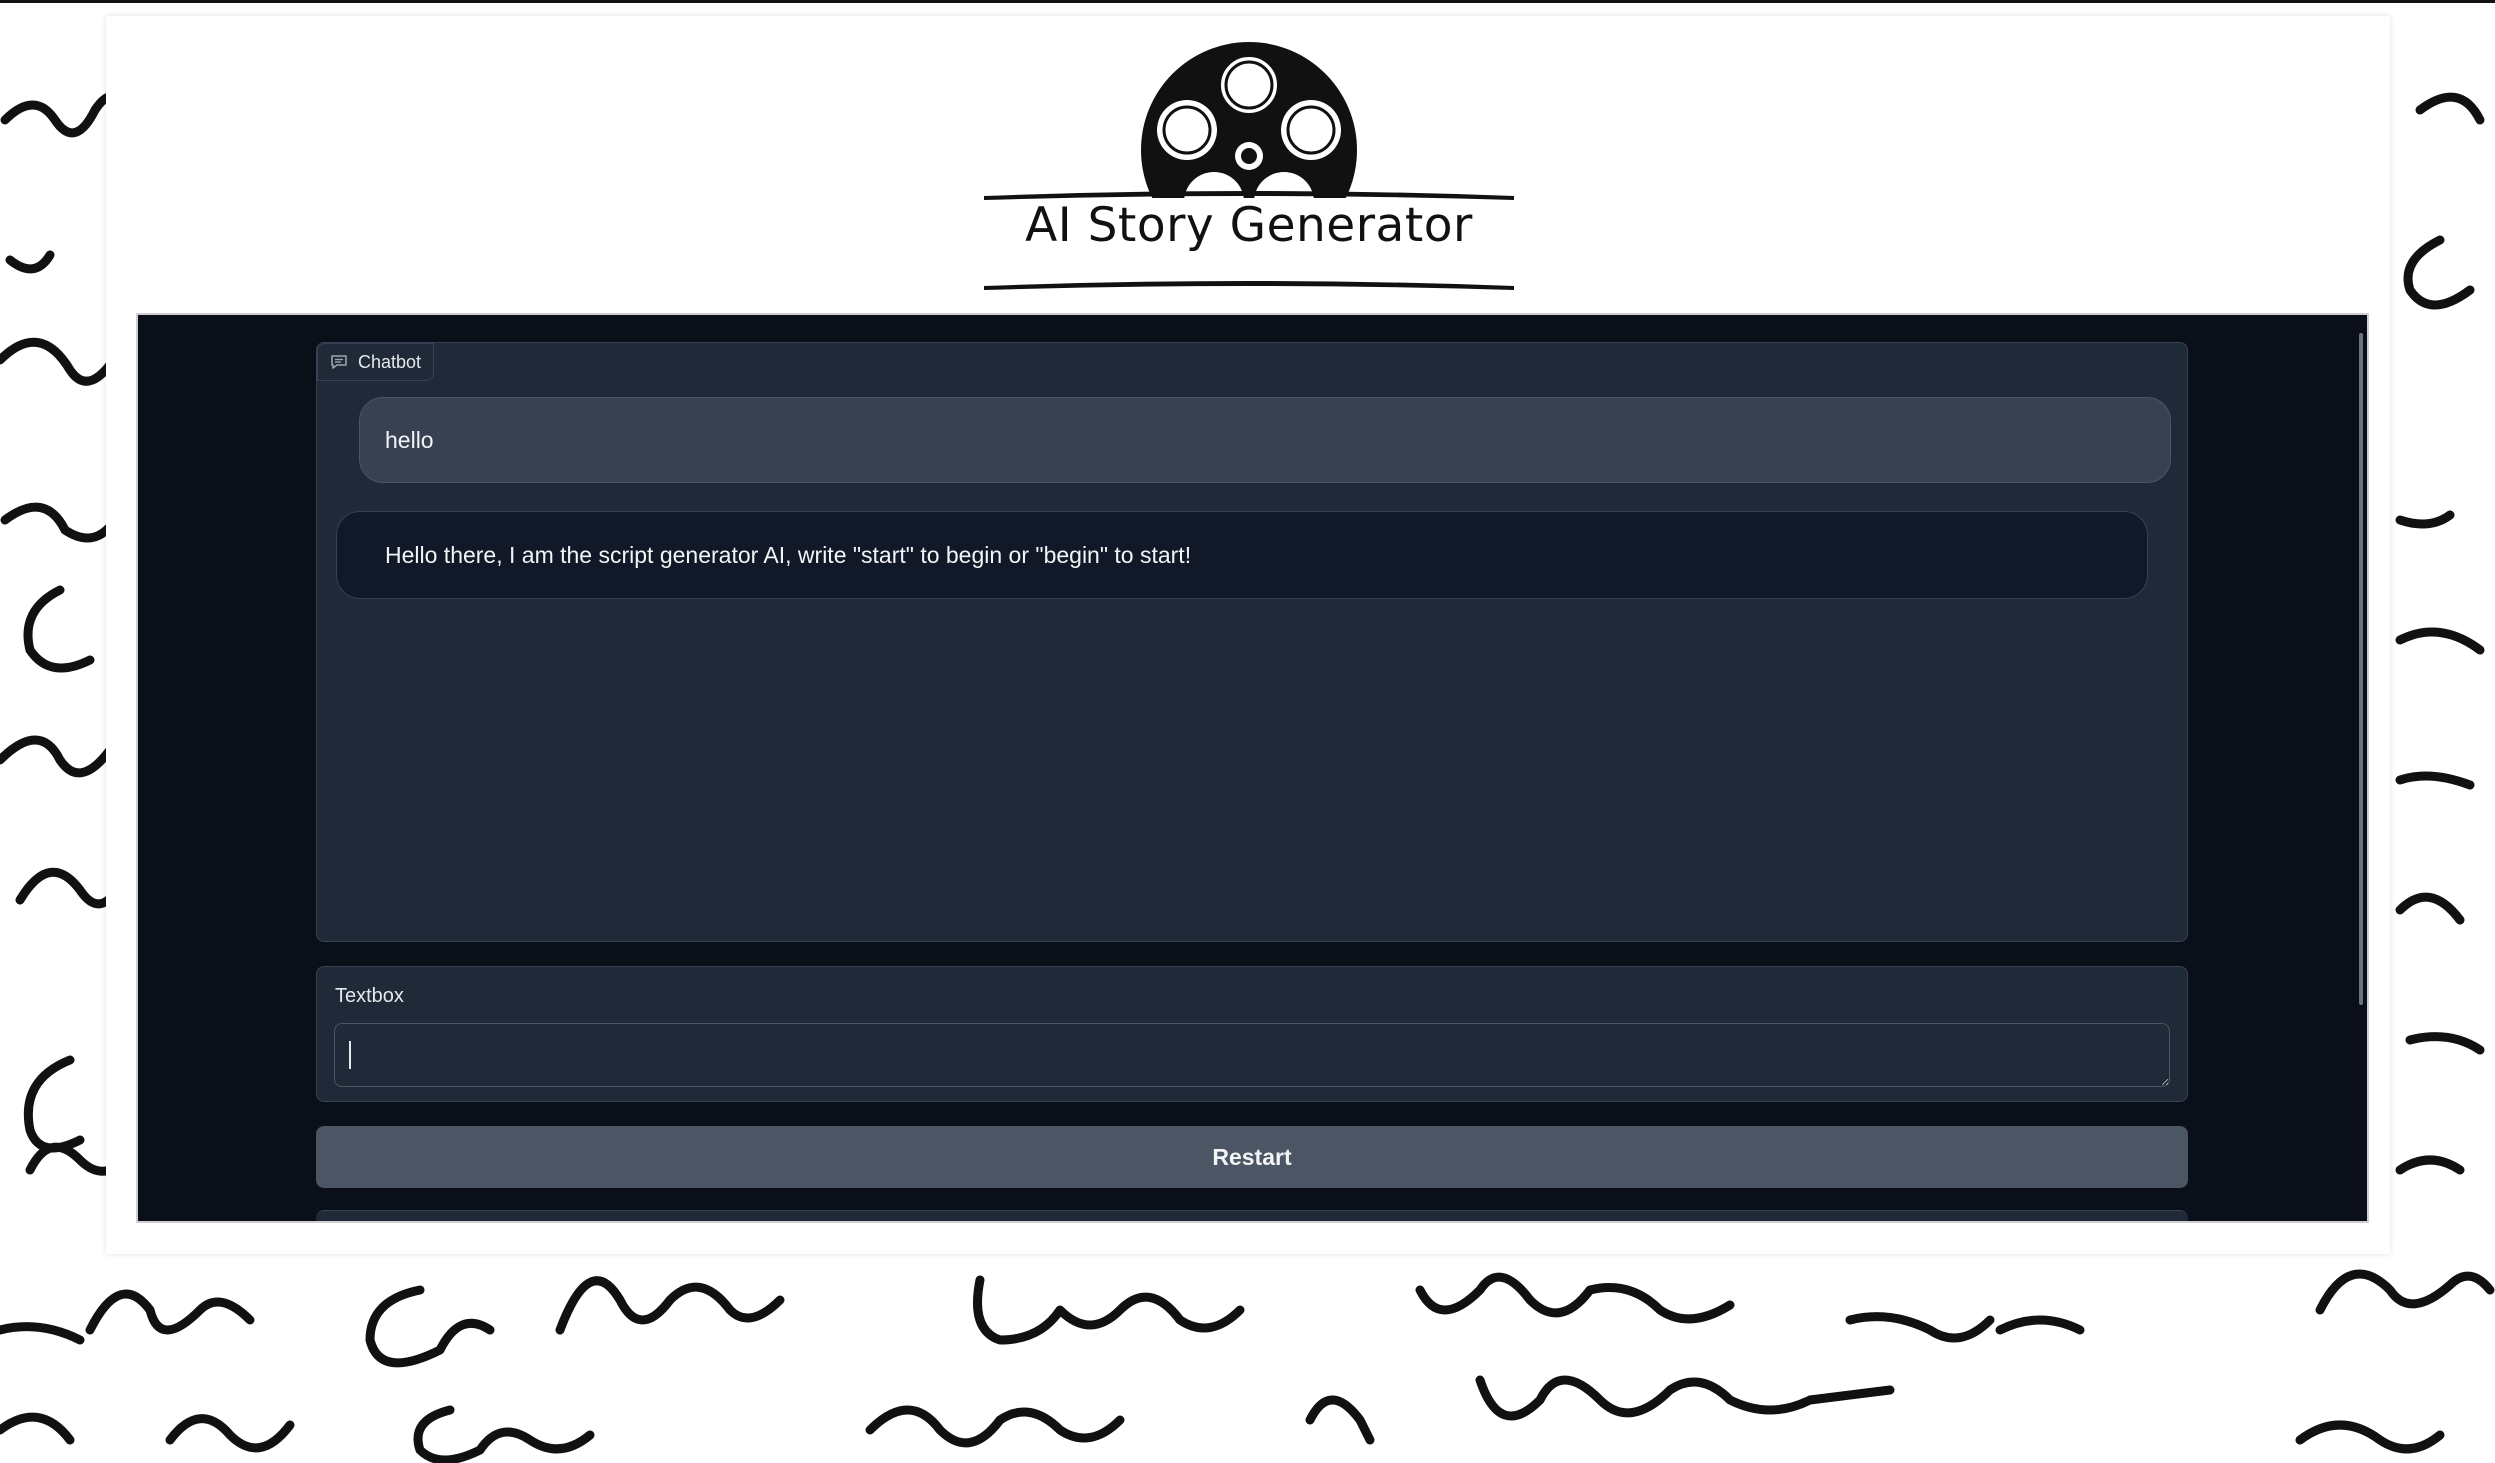  I want to click on top-border-line, so click(1247, 1).